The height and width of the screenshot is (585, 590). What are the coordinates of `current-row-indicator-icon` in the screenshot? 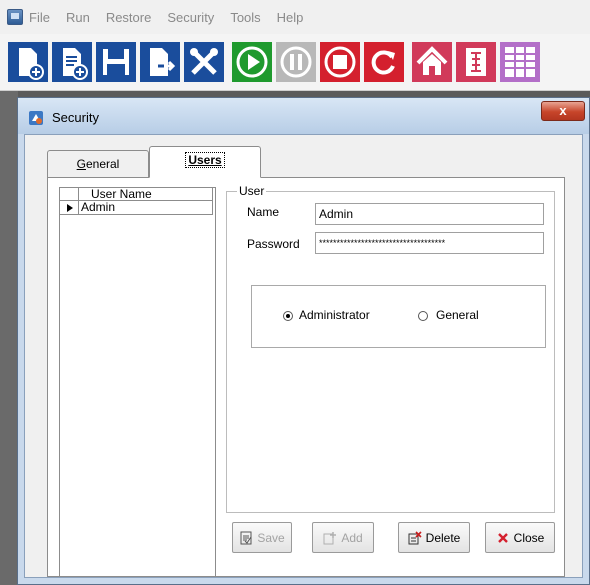 It's located at (69, 208).